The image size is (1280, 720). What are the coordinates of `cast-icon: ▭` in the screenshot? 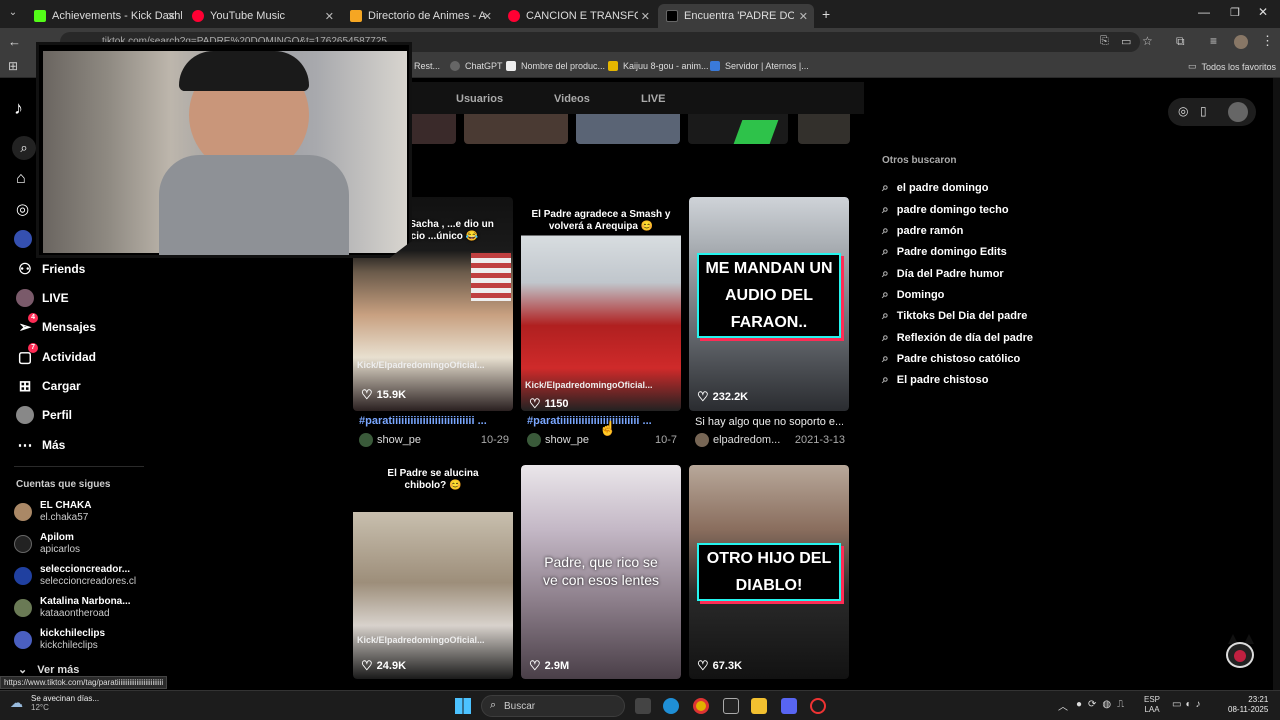 It's located at (1126, 41).